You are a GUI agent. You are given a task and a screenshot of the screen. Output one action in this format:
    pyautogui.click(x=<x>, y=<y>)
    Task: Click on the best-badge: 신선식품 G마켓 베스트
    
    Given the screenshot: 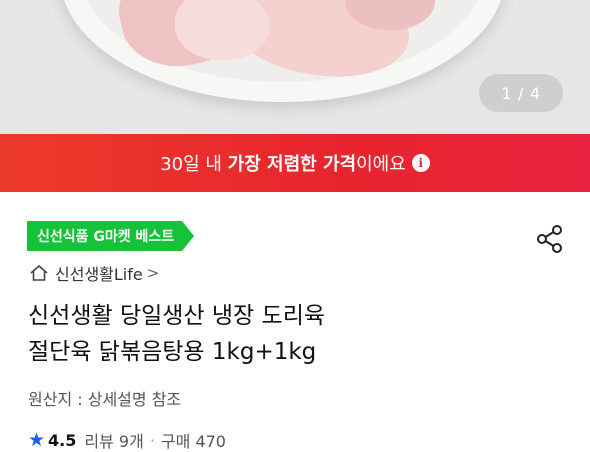 What is the action you would take?
    pyautogui.click(x=111, y=236)
    